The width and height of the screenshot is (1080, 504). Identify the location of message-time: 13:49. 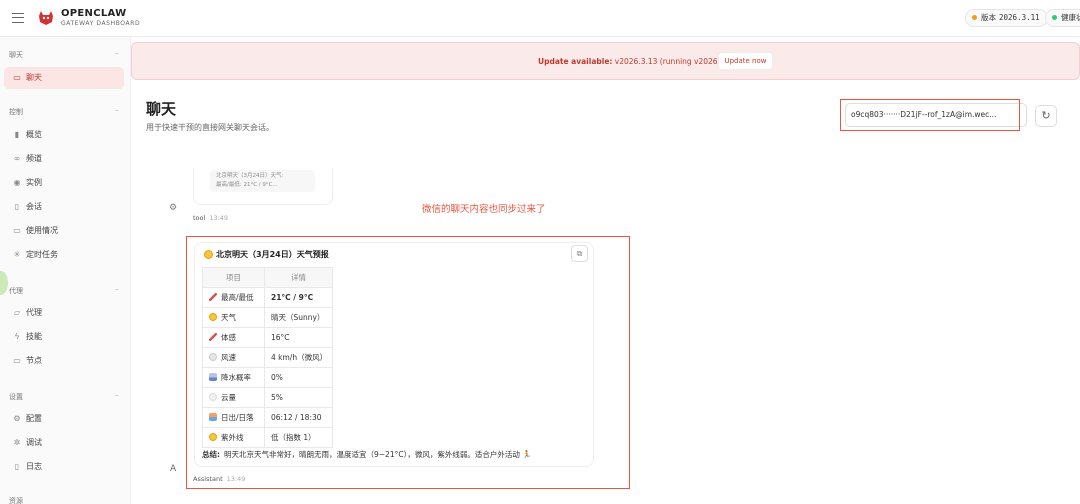
(219, 218).